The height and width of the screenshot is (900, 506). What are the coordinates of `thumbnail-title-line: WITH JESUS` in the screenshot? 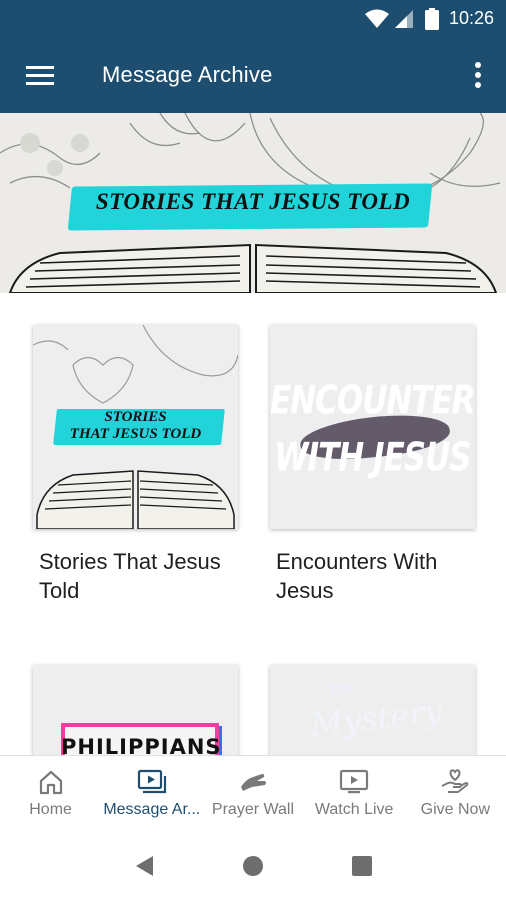 It's located at (372, 458).